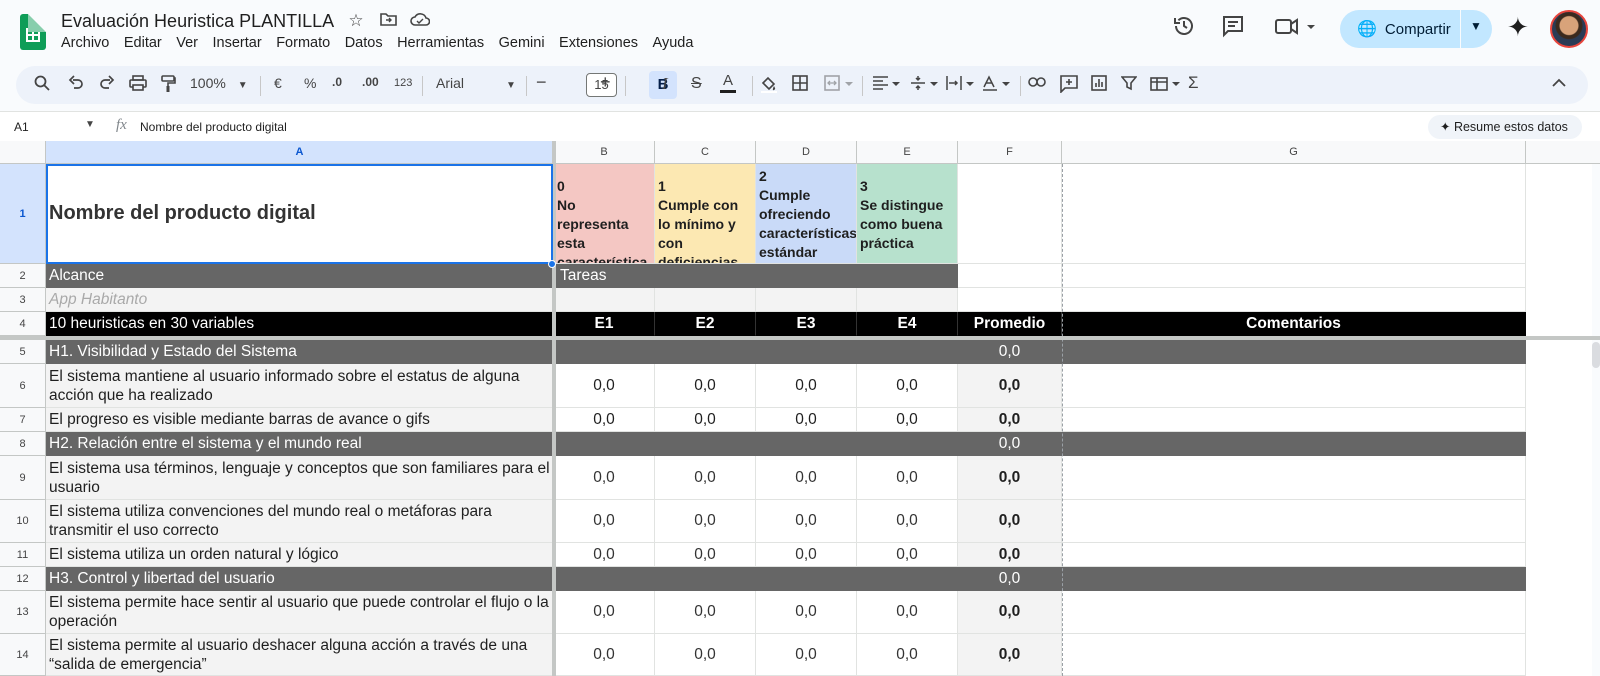 The image size is (1600, 676). I want to click on frozen-column-divider, so click(554, 408).